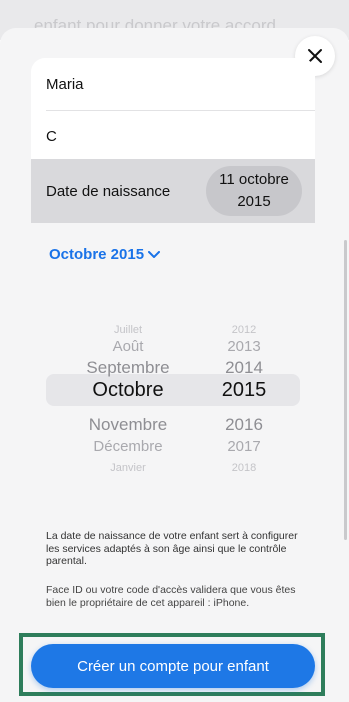 The height and width of the screenshot is (702, 349). What do you see at coordinates (244, 446) in the screenshot?
I see `picker-year-item: 2017` at bounding box center [244, 446].